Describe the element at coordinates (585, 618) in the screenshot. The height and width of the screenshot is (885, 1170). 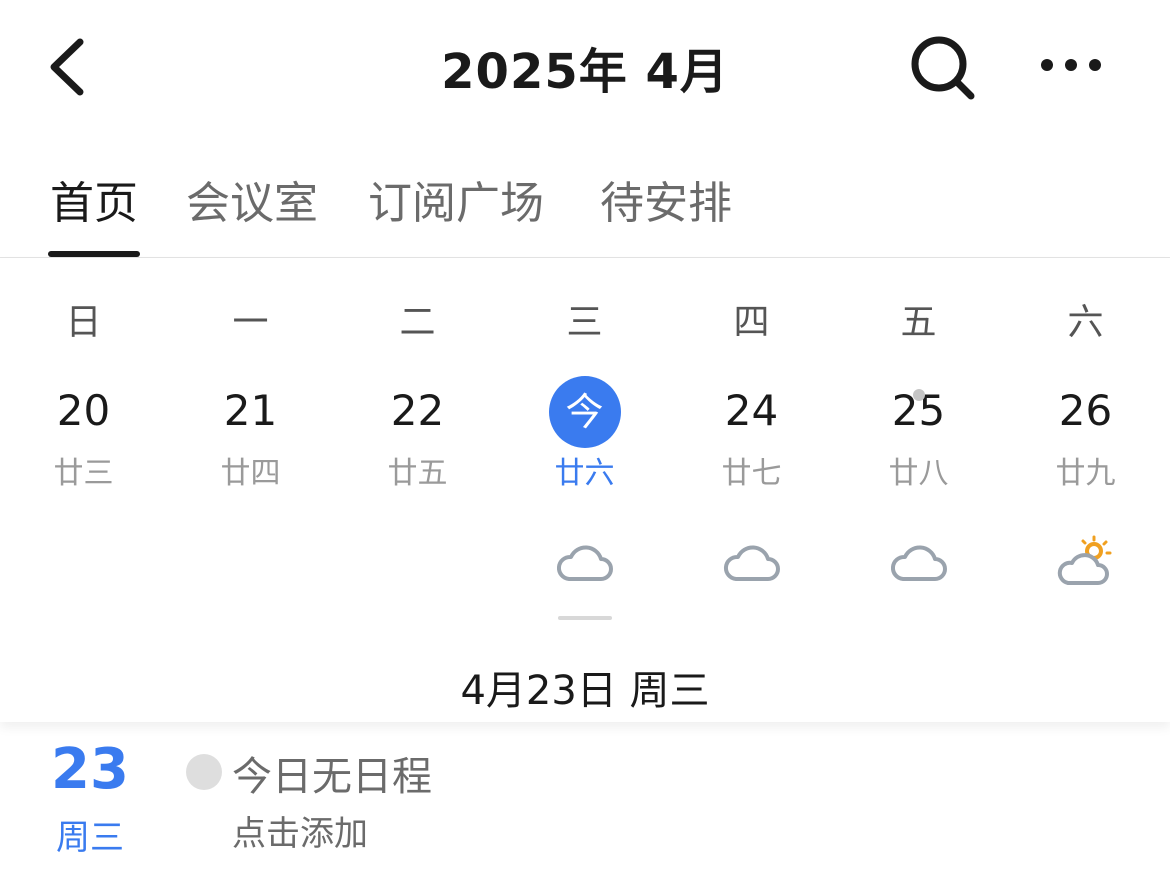
I see `today-indicator-bar` at that location.